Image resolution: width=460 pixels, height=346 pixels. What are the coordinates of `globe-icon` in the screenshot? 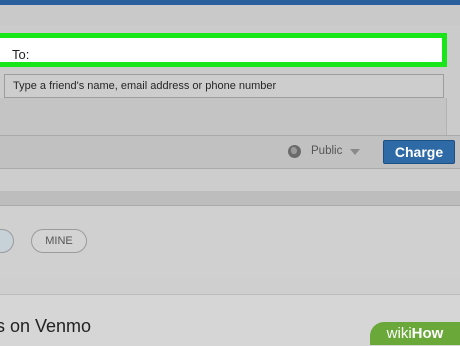 It's located at (294, 151).